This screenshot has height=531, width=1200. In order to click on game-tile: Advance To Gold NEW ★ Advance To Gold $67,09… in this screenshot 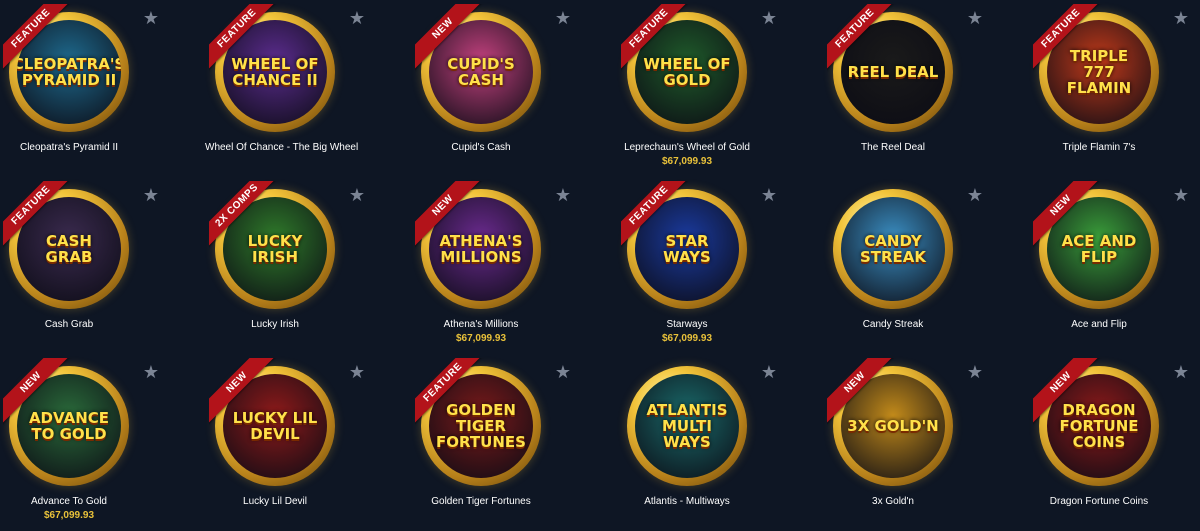, I will do `click(102, 442)`.